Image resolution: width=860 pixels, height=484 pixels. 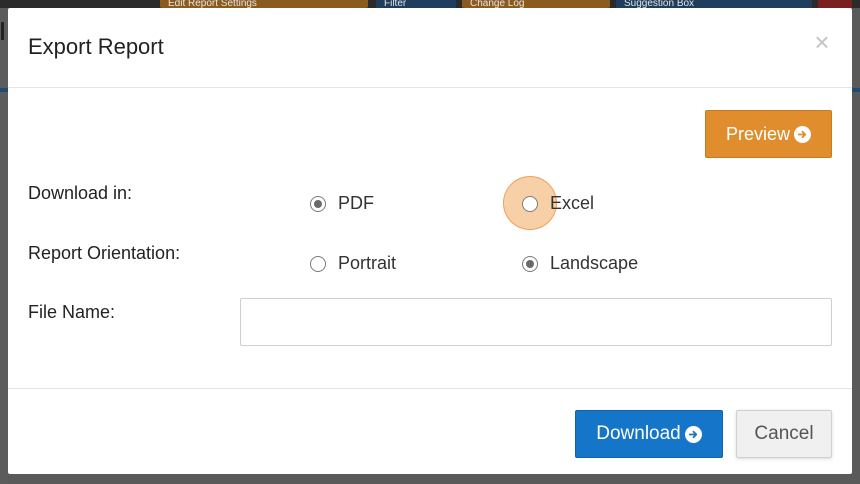 What do you see at coordinates (430, 388) in the screenshot?
I see `footer-divider` at bounding box center [430, 388].